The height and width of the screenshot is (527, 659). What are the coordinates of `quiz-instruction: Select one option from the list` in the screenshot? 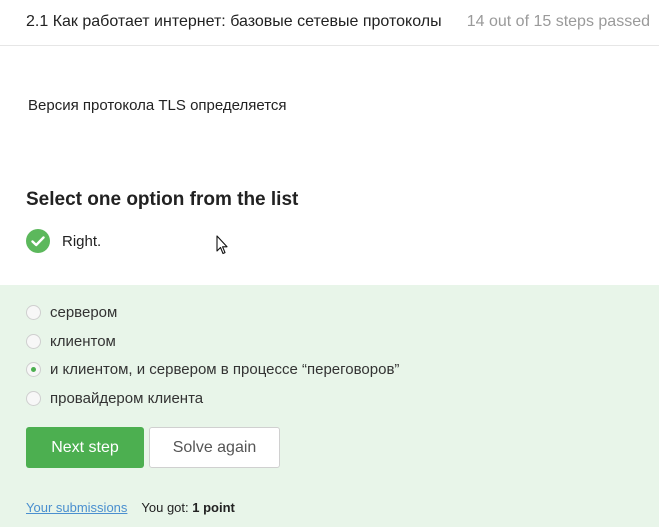 It's located at (162, 199).